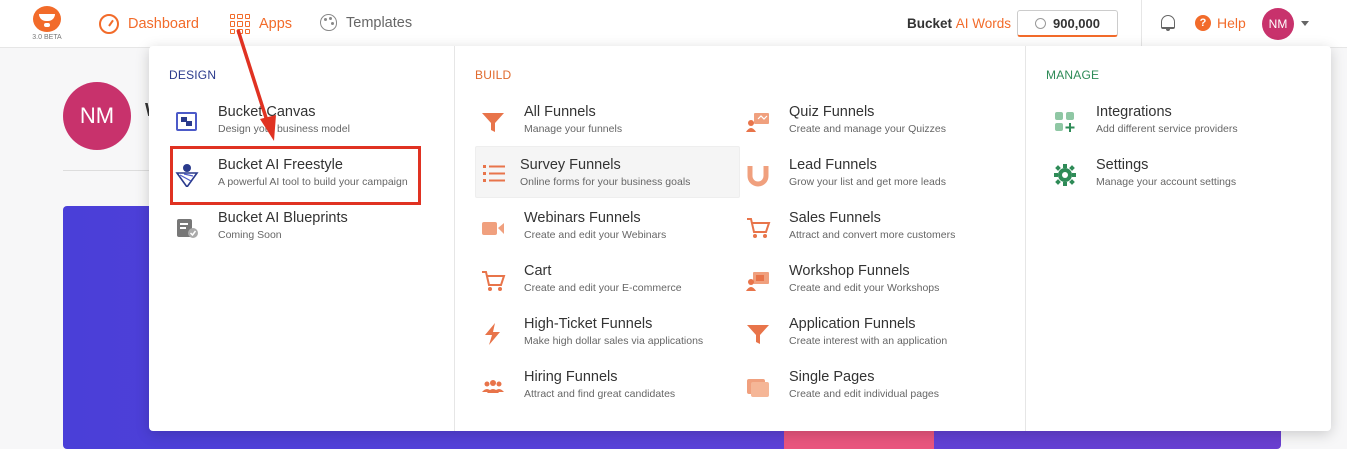  What do you see at coordinates (1134, 112) in the screenshot?
I see `menu-item-title: Integrations` at bounding box center [1134, 112].